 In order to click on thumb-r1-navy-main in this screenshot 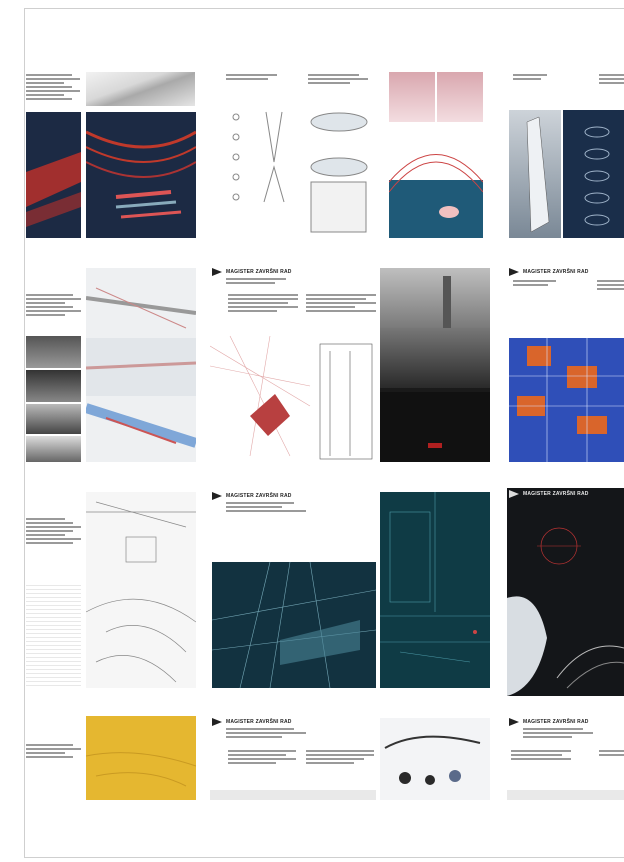, I will do `click(141, 175)`.